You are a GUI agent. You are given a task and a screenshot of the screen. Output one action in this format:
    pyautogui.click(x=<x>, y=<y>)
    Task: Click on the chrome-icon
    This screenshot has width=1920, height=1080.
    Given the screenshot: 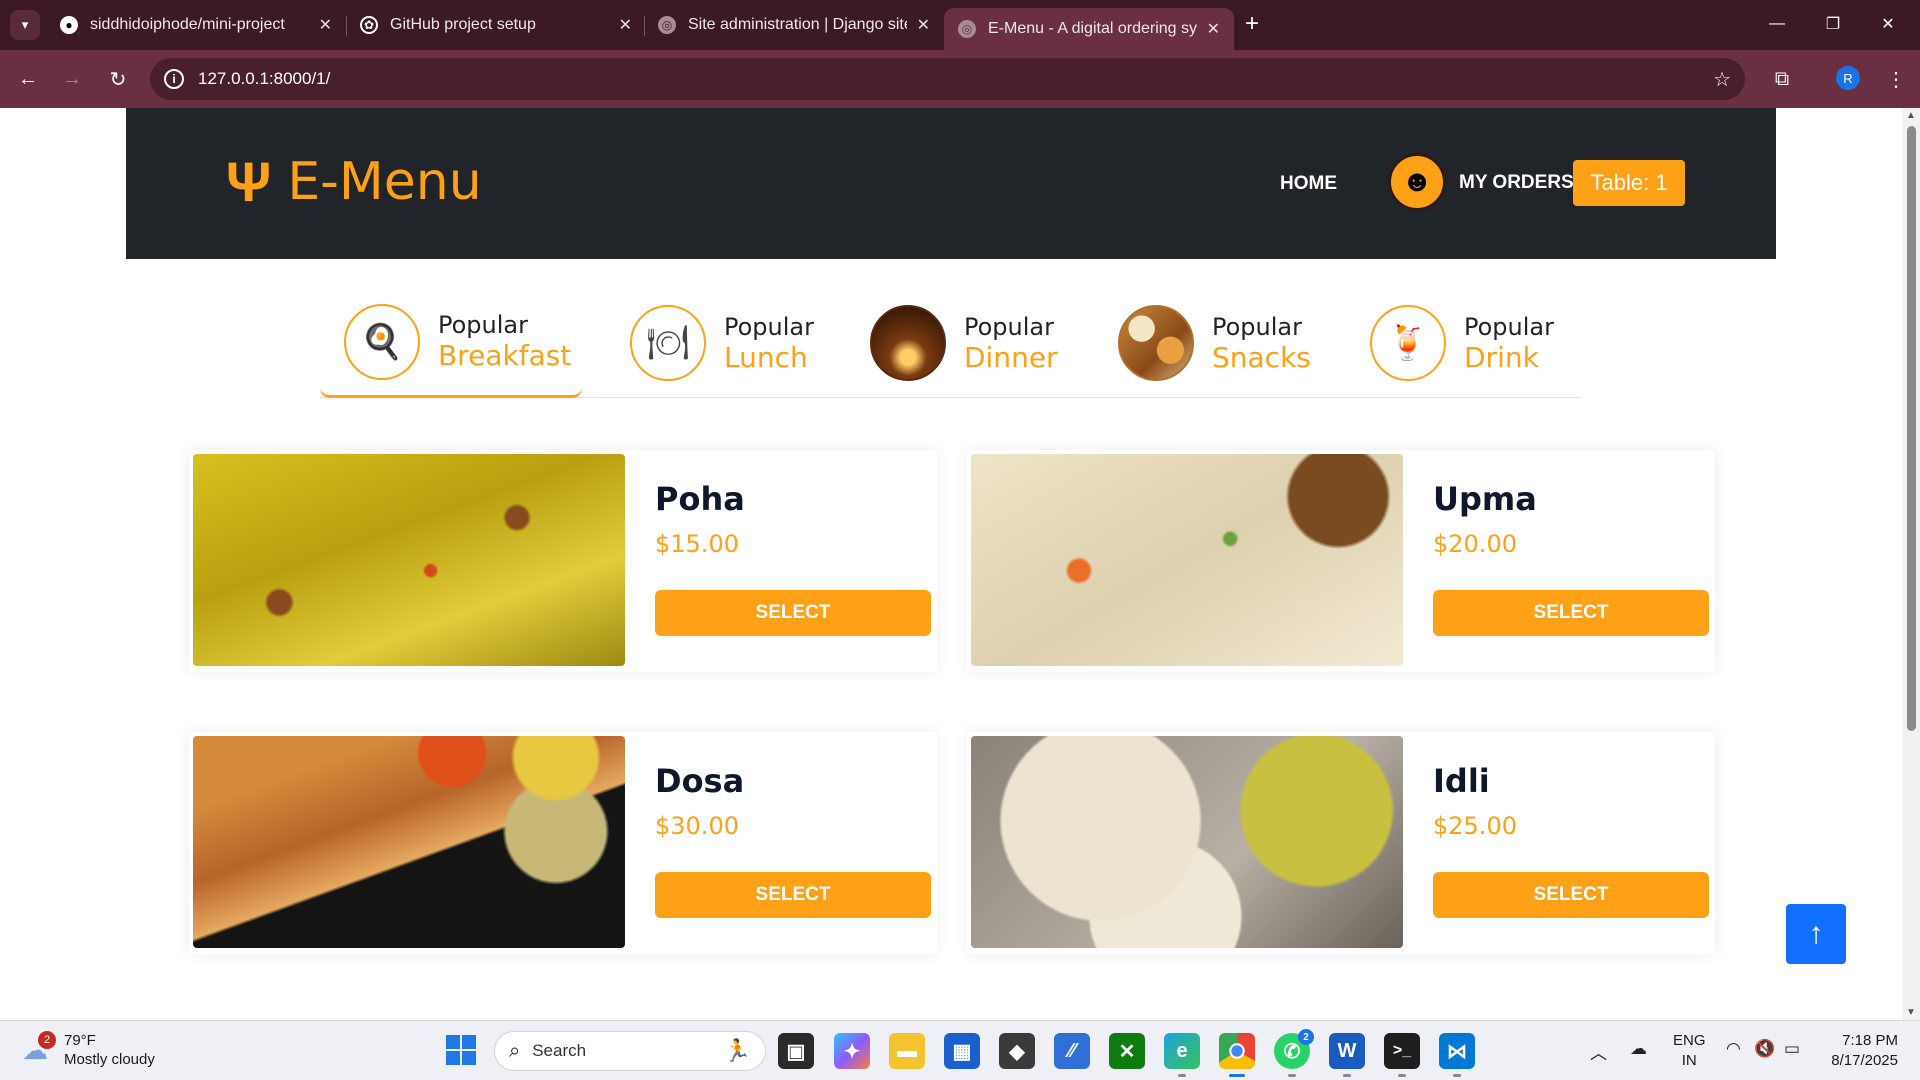 What is the action you would take?
    pyautogui.click(x=1237, y=1055)
    